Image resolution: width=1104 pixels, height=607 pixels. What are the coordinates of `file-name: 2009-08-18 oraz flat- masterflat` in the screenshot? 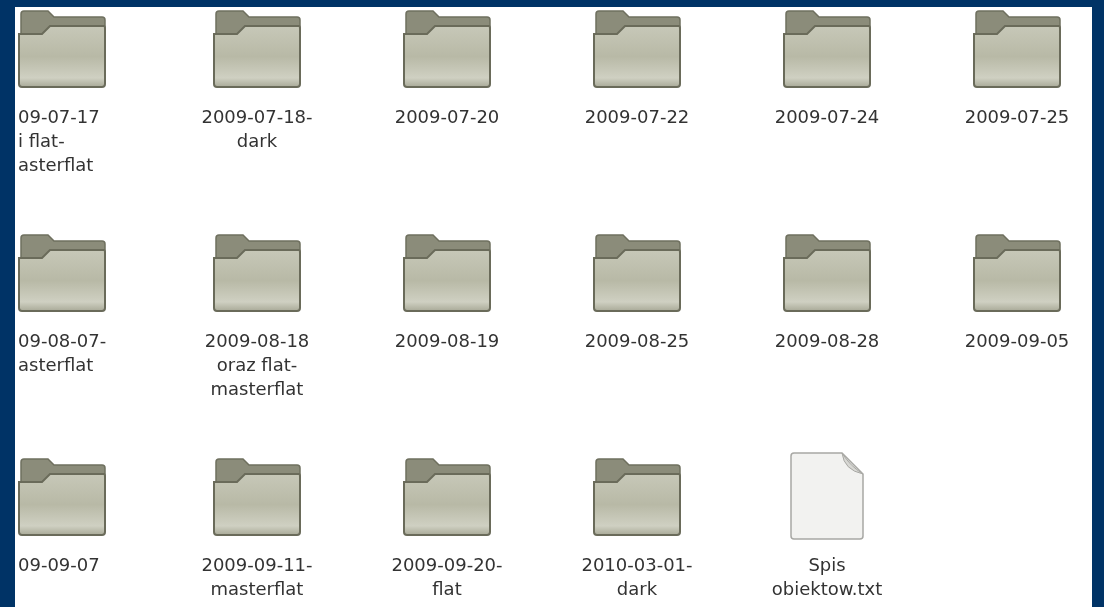 It's located at (257, 365).